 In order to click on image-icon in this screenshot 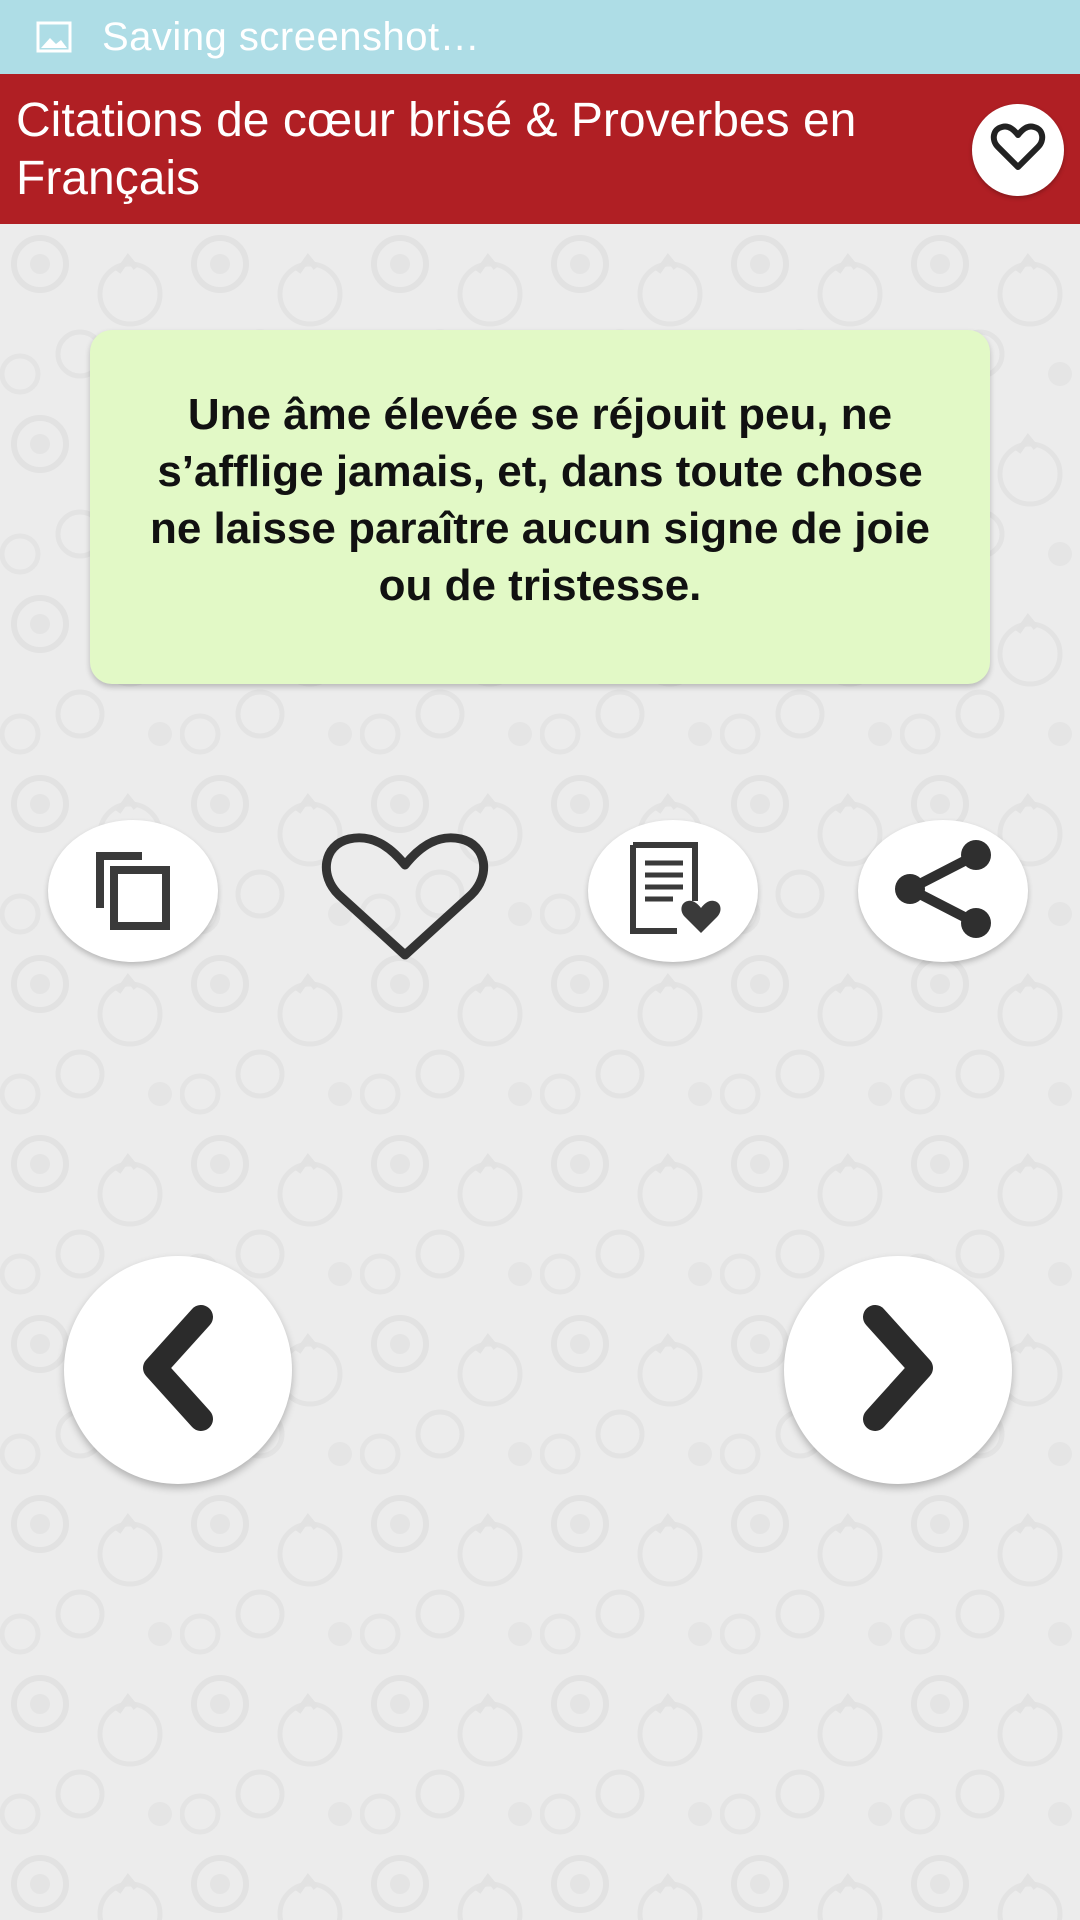, I will do `click(54, 37)`.